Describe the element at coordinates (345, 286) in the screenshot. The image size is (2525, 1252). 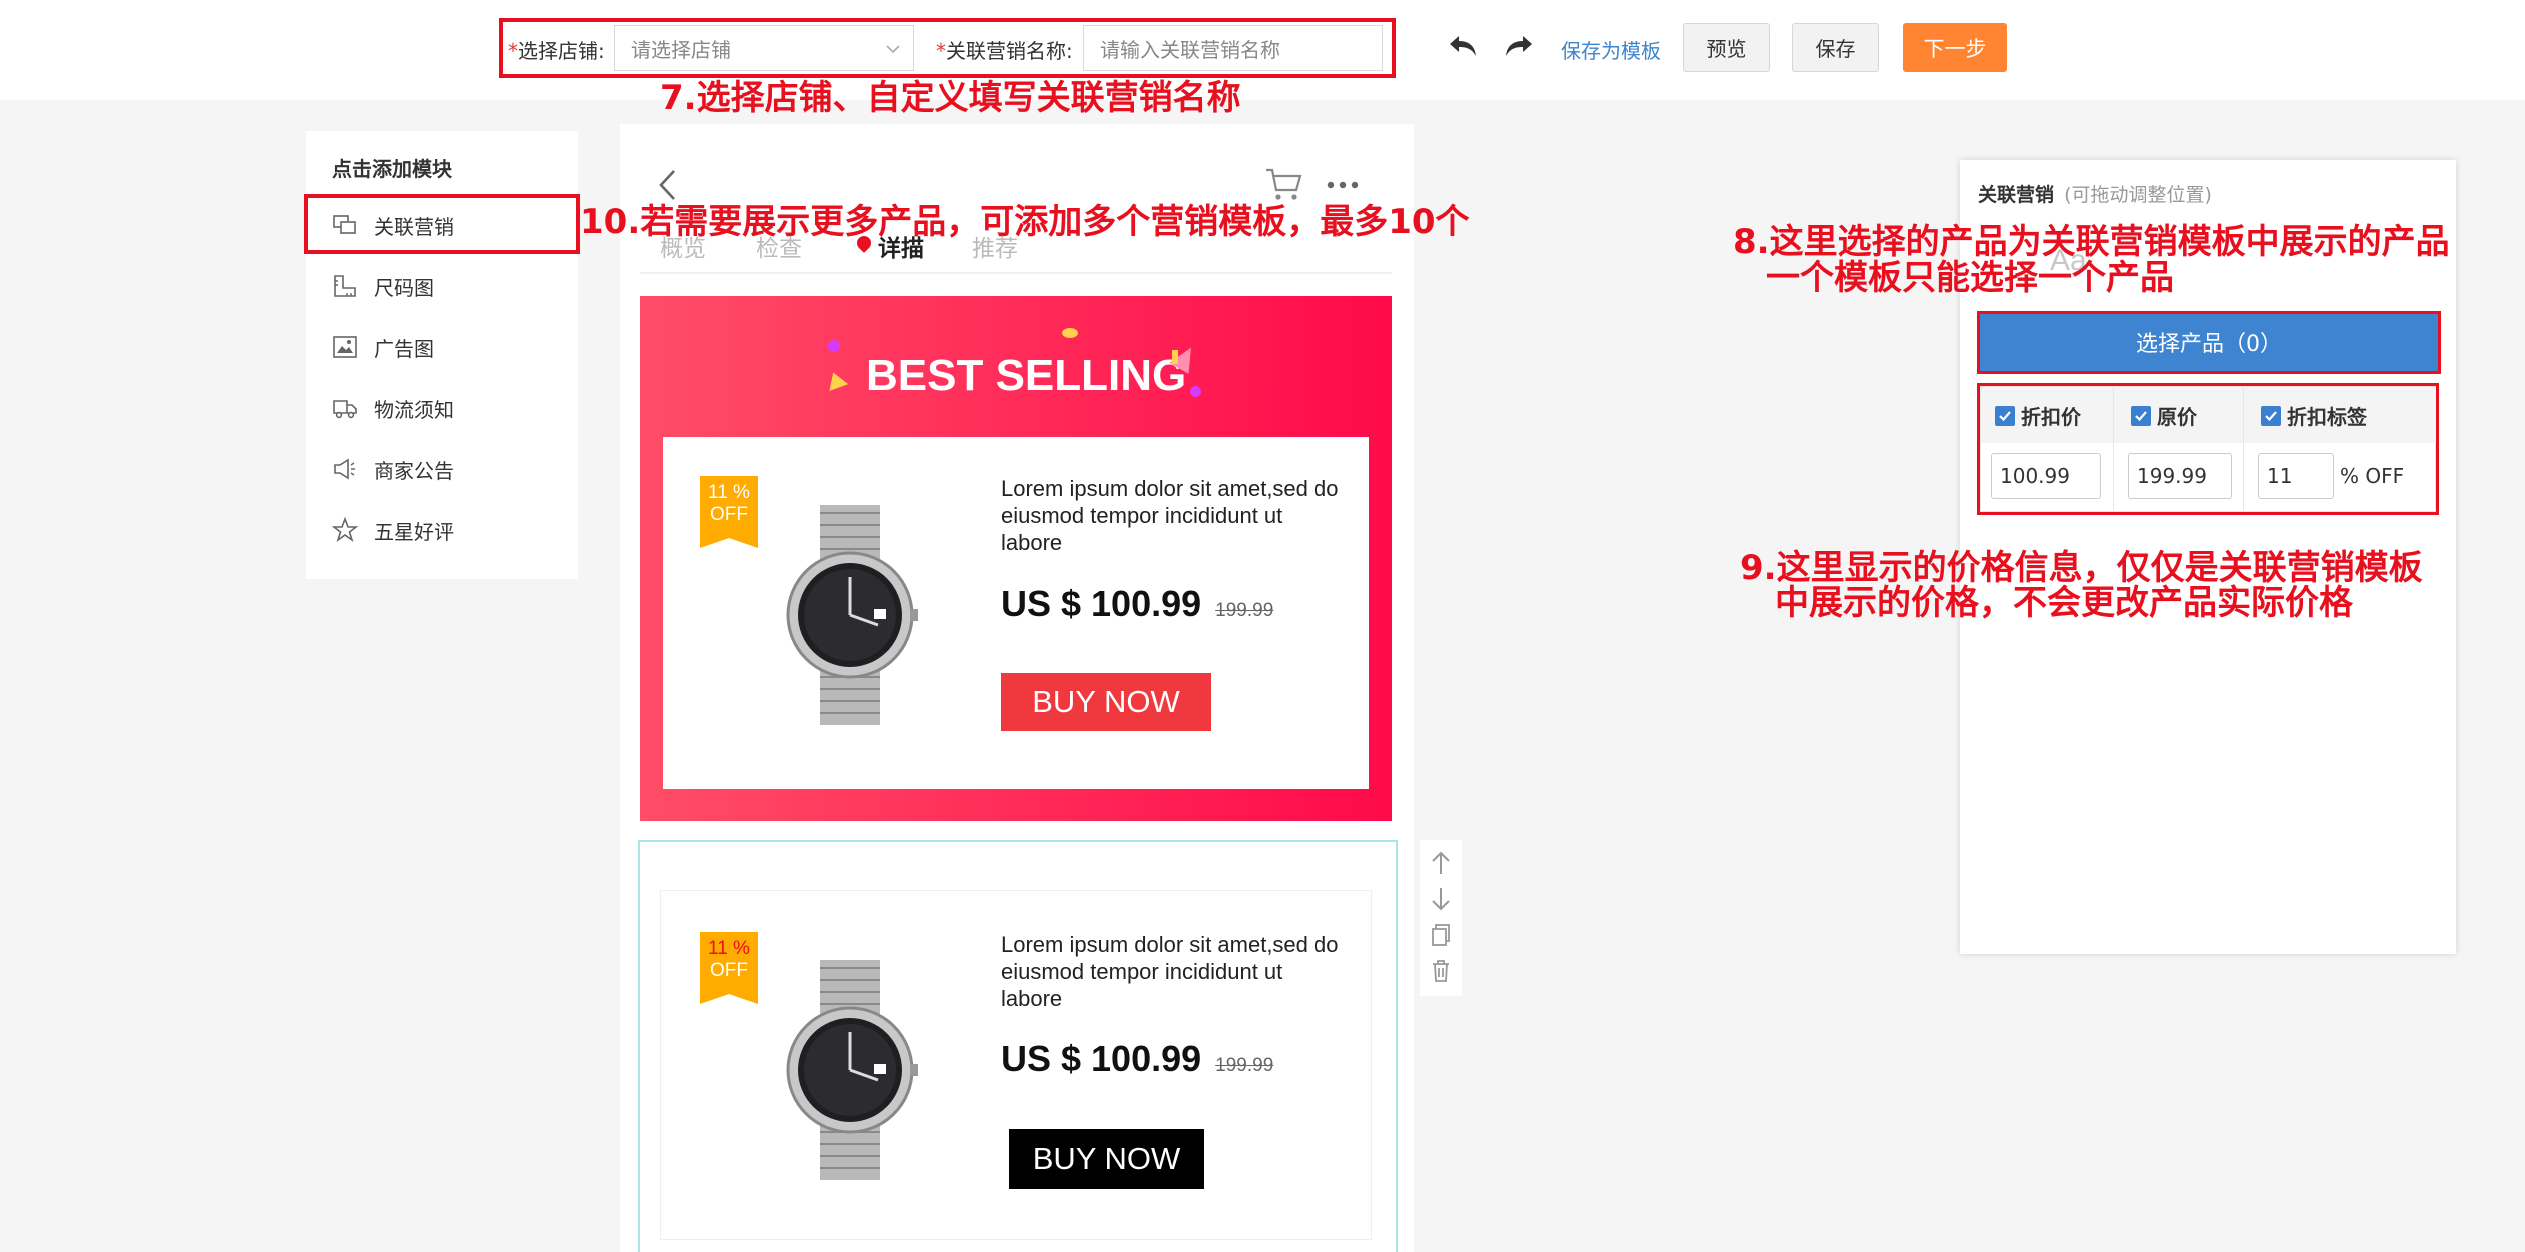
I see `ruler-icon` at that location.